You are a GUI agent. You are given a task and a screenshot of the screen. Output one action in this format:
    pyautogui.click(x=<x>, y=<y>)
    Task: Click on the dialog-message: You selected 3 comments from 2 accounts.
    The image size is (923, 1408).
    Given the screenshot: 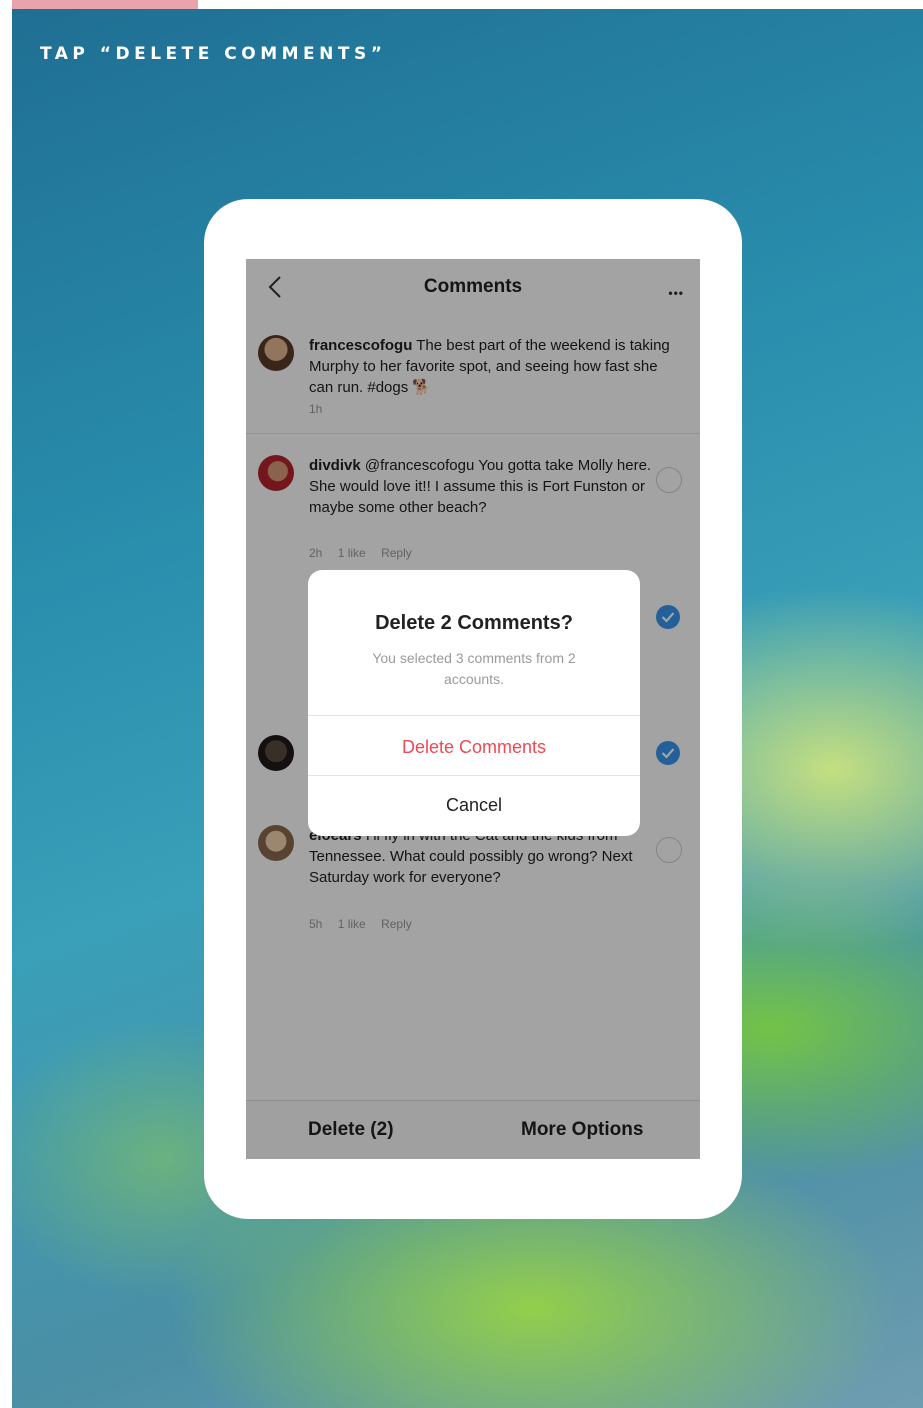 What is the action you would take?
    pyautogui.click(x=474, y=668)
    